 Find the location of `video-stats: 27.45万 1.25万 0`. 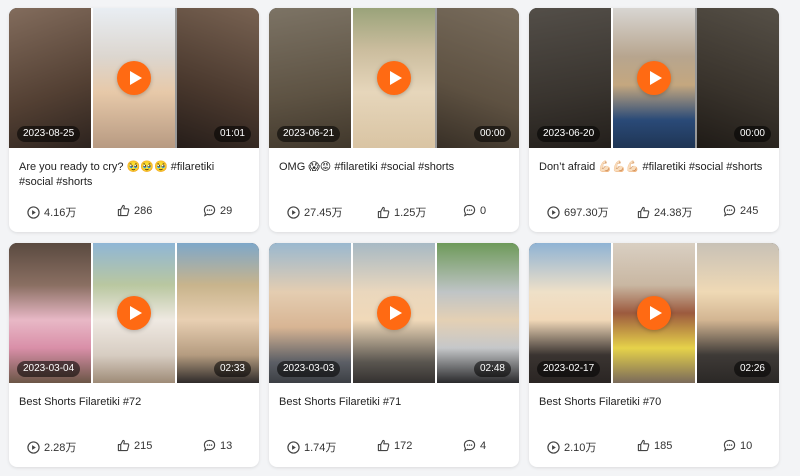

video-stats: 27.45万 1.25万 0 is located at coordinates (394, 212).